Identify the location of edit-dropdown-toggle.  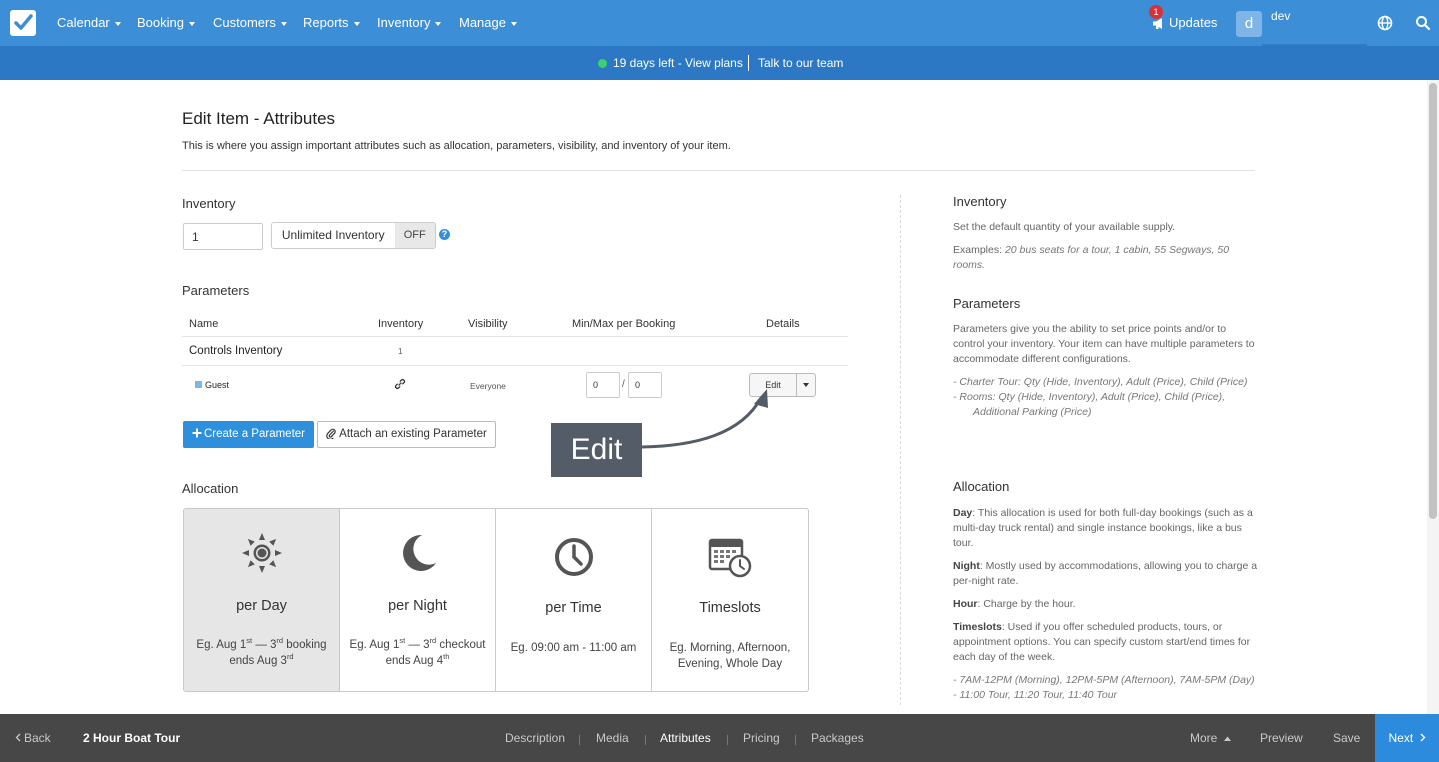
(806, 385).